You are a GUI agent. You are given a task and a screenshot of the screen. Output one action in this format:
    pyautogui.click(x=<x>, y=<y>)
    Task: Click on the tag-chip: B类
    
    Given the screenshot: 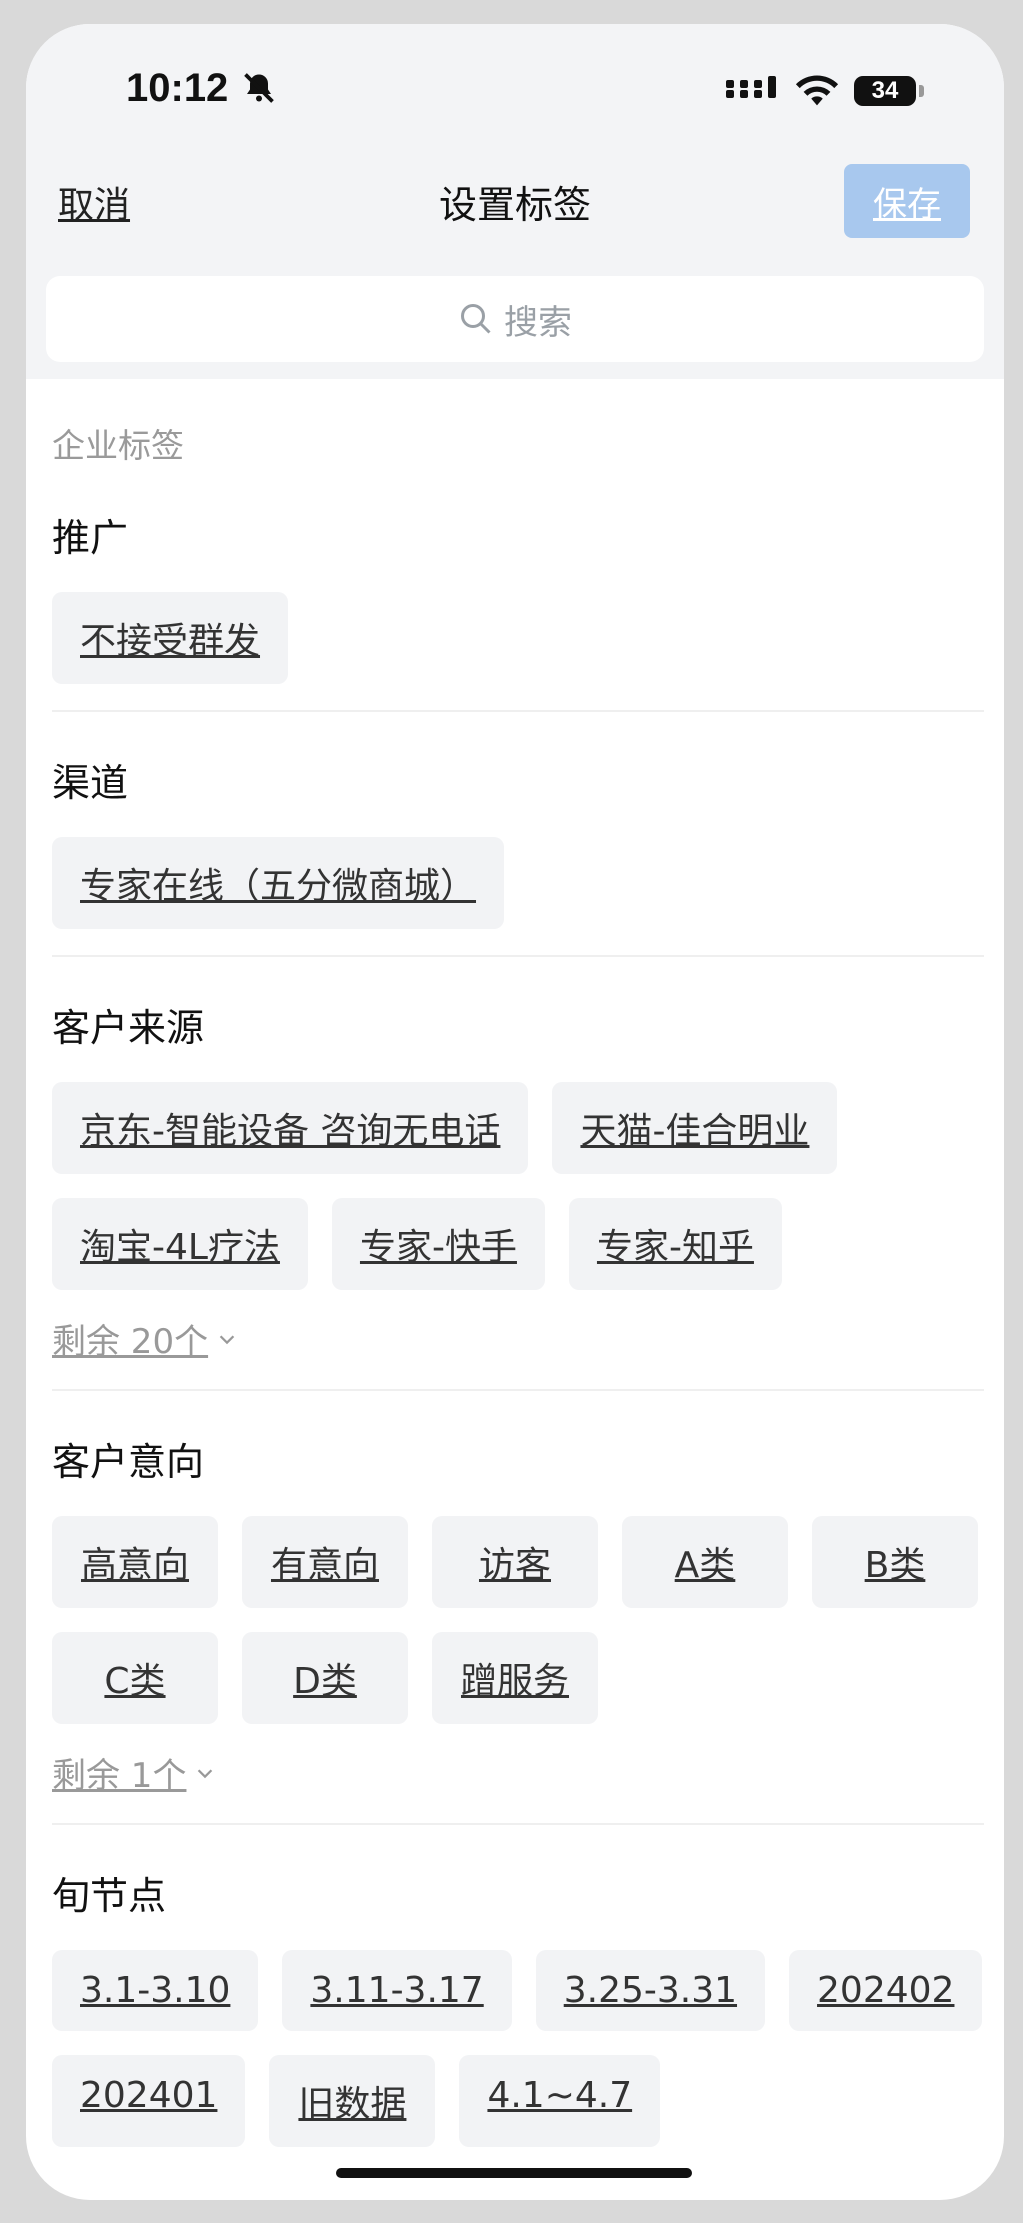 What is the action you would take?
    pyautogui.click(x=895, y=1562)
    